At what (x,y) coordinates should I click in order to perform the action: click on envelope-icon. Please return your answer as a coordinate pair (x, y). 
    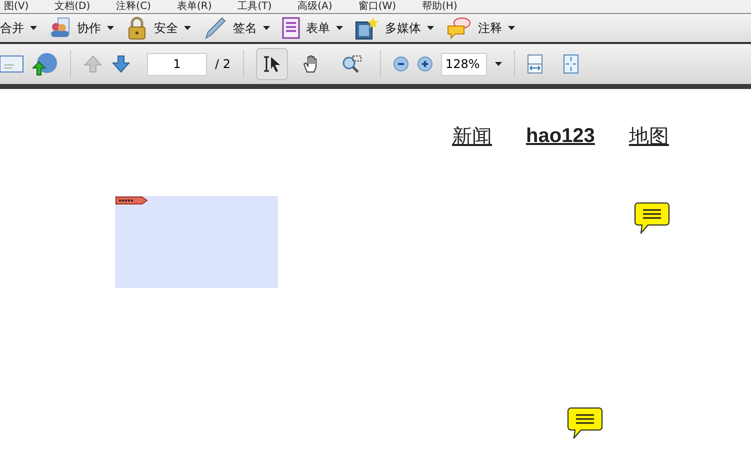
    Looking at the image, I should click on (12, 64).